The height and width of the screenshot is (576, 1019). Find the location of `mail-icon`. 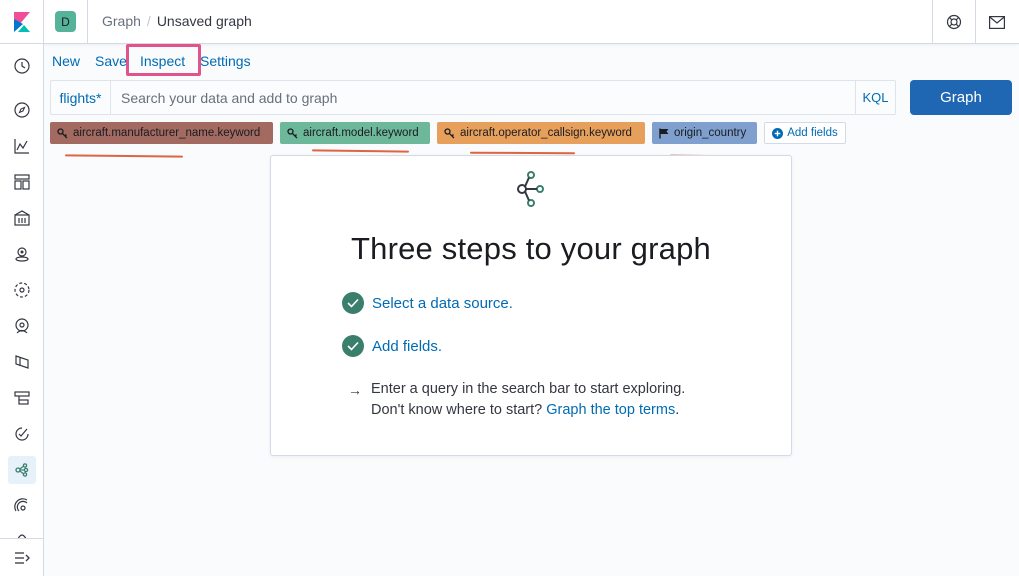

mail-icon is located at coordinates (997, 22).